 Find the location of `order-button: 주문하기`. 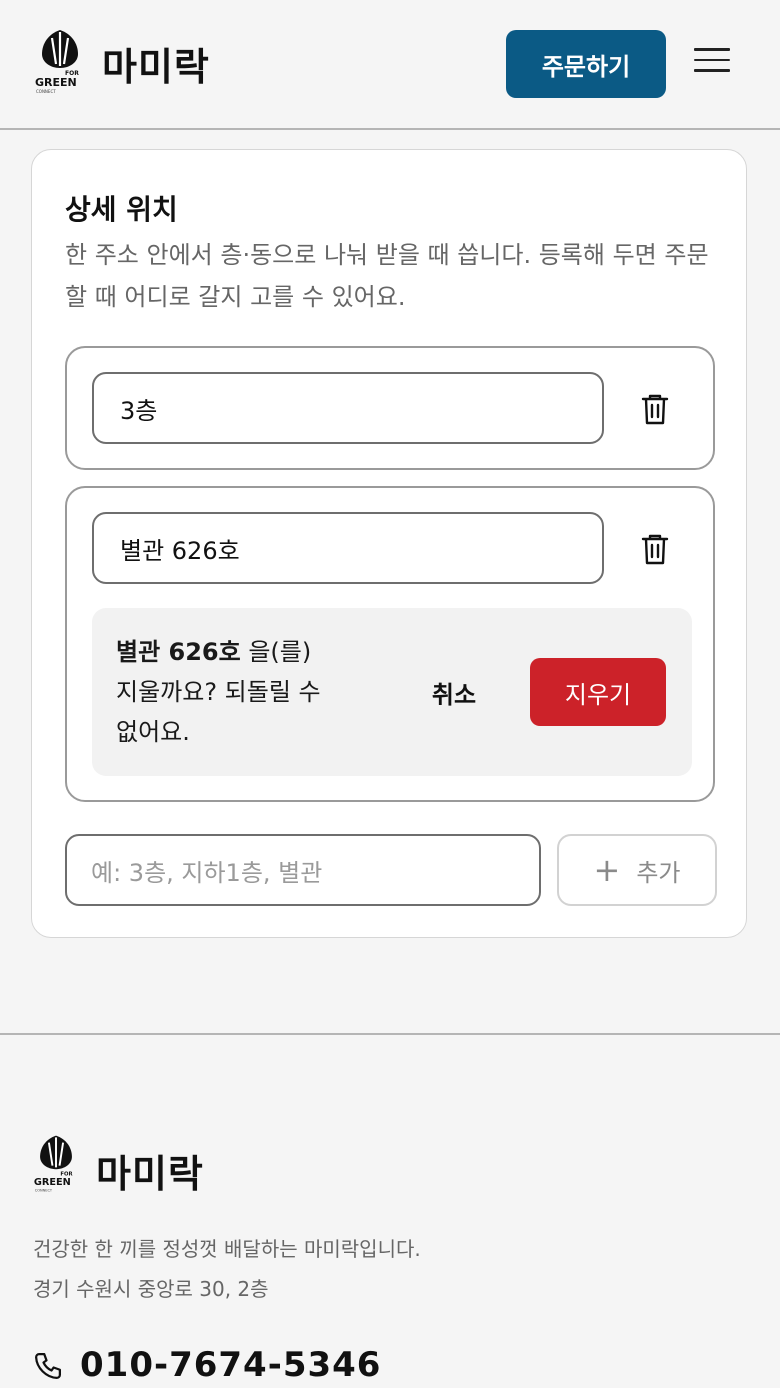

order-button: 주문하기 is located at coordinates (586, 64).